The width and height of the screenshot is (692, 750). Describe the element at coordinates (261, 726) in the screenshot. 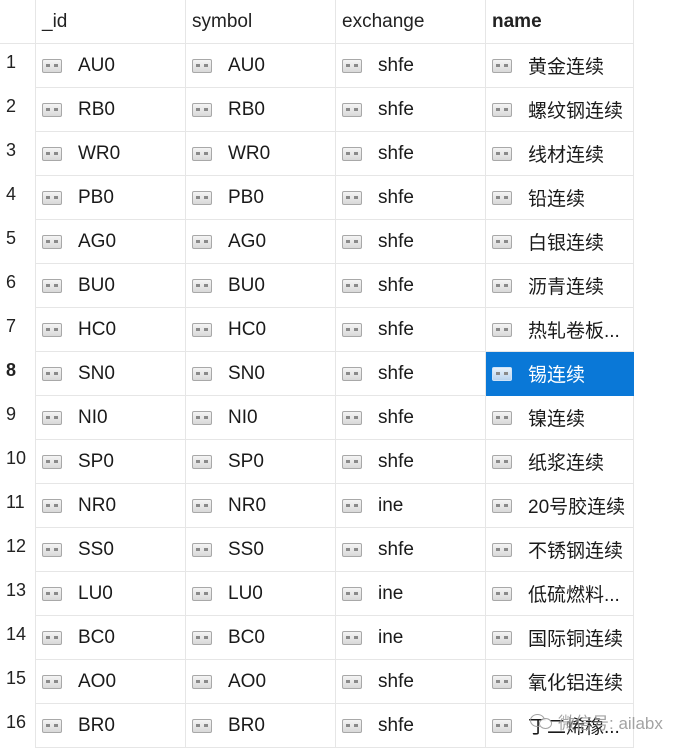

I see `cell-symbol: BR0` at that location.